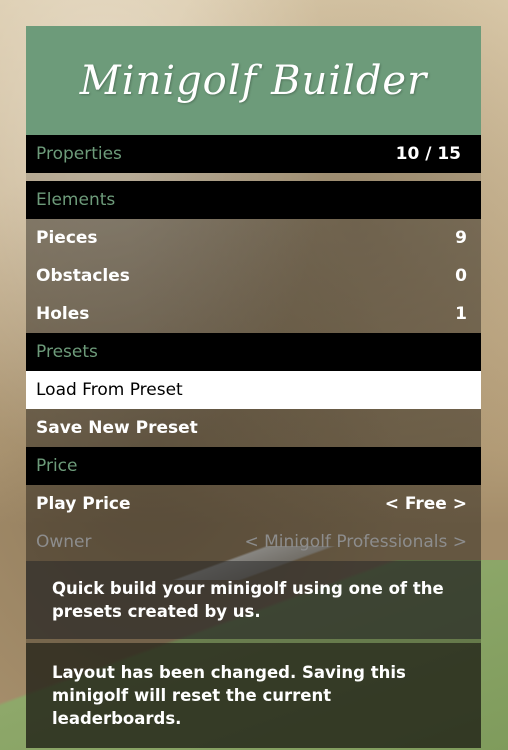 This screenshot has height=750, width=508. What do you see at coordinates (67, 238) in the screenshot?
I see `item-label: Pieces` at bounding box center [67, 238].